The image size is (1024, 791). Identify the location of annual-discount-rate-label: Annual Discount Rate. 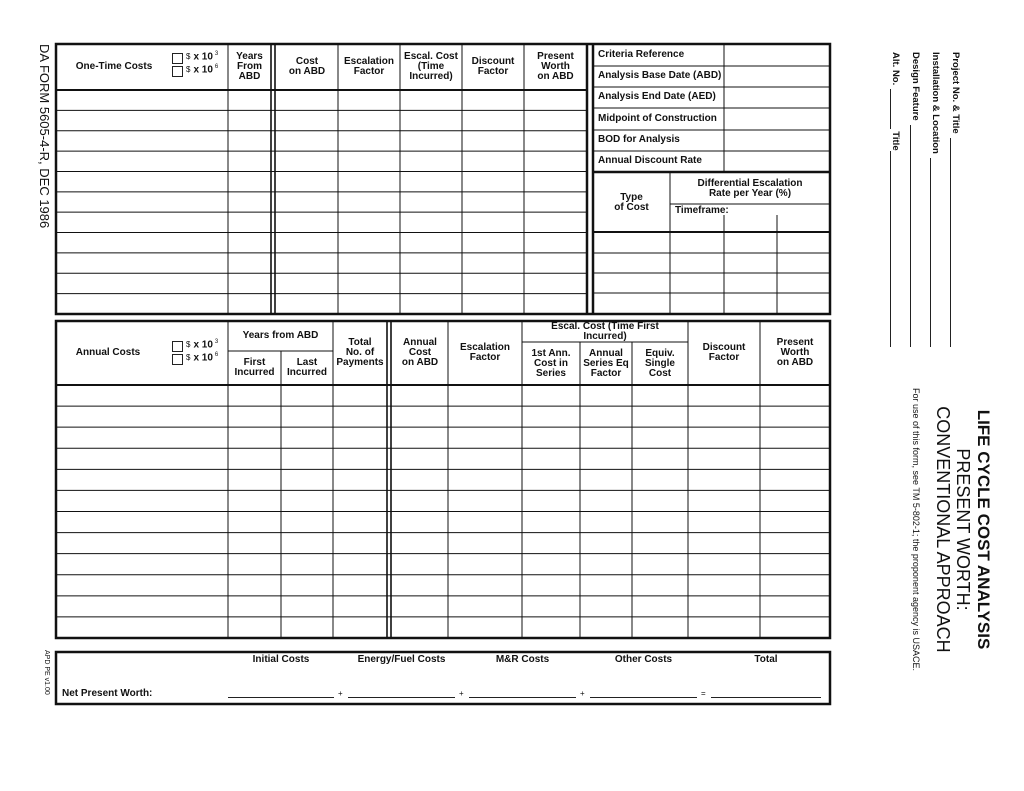
(650, 160).